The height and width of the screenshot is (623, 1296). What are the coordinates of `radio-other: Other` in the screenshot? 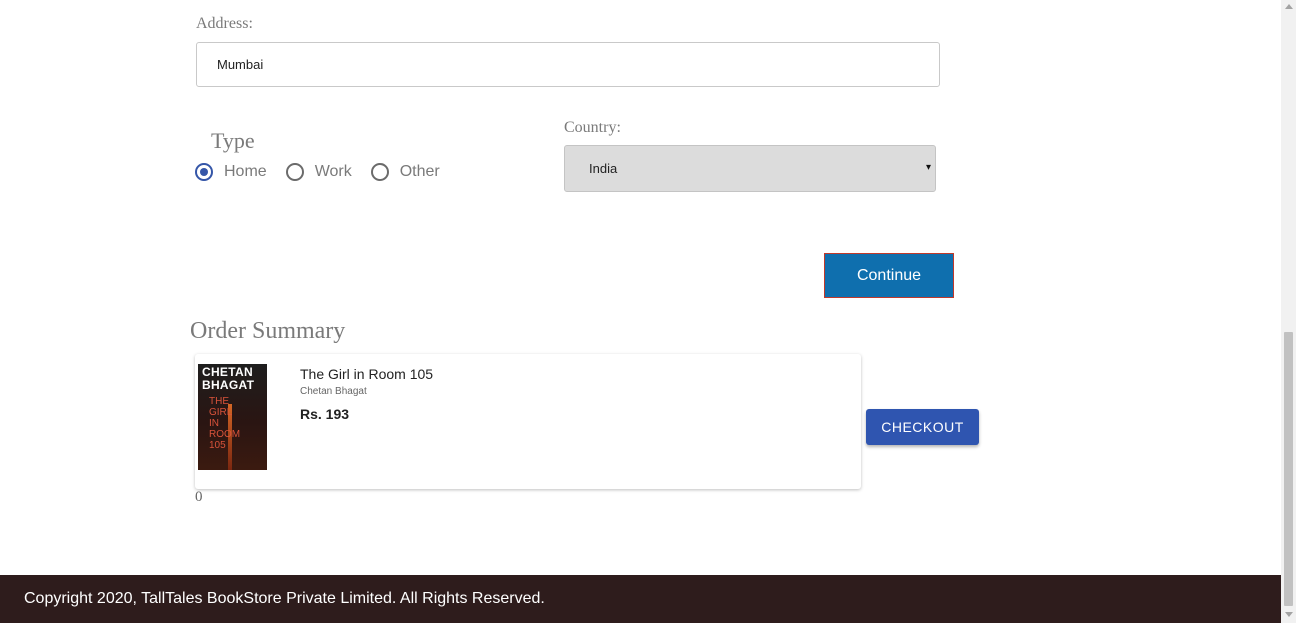 It's located at (405, 172).